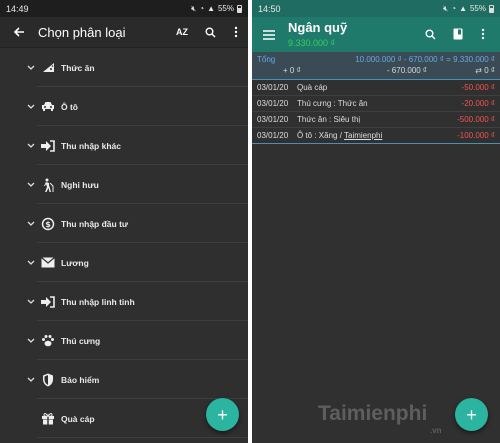  I want to click on envelope-icon, so click(48, 263).